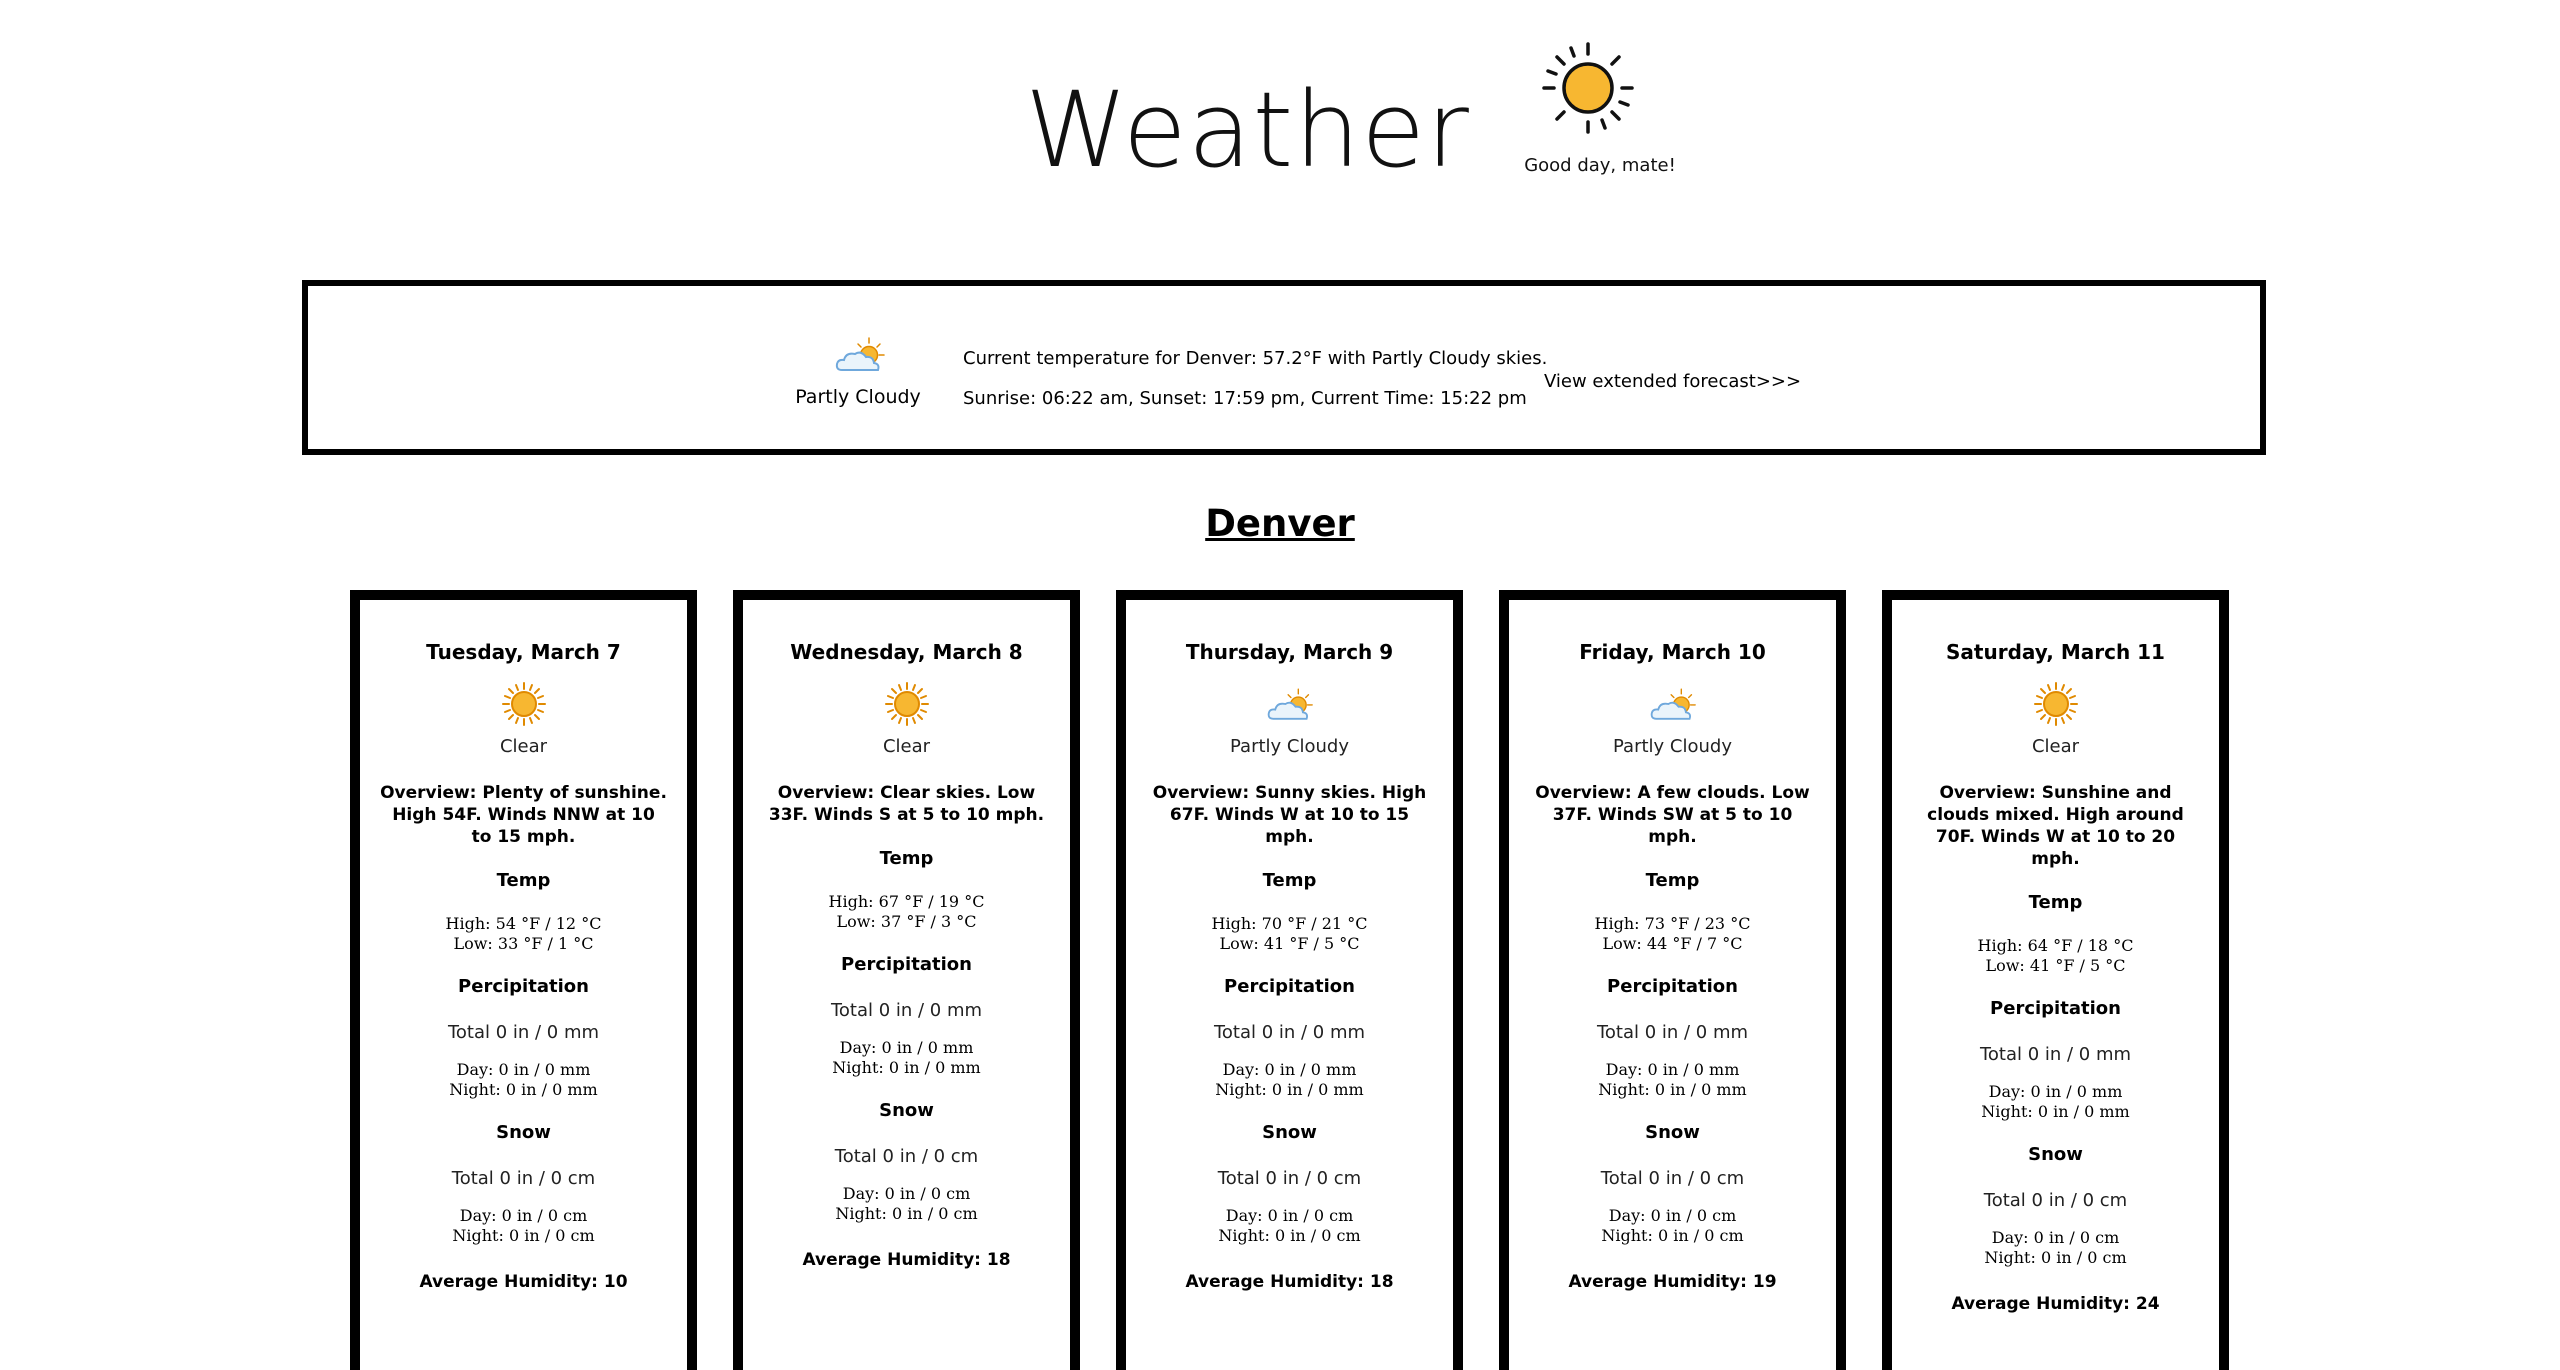  What do you see at coordinates (2055, 945) in the screenshot?
I see `temp-high: High: 64 °F / 18 °C` at bounding box center [2055, 945].